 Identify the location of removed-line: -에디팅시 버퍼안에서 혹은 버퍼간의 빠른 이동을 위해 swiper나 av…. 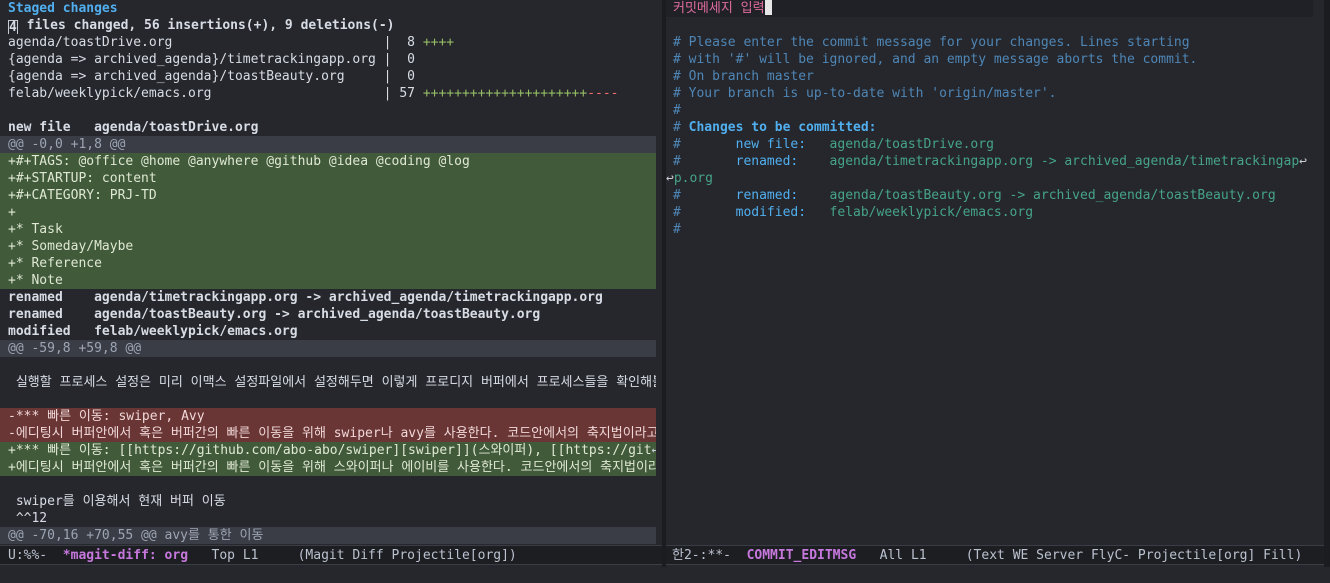
(328, 433).